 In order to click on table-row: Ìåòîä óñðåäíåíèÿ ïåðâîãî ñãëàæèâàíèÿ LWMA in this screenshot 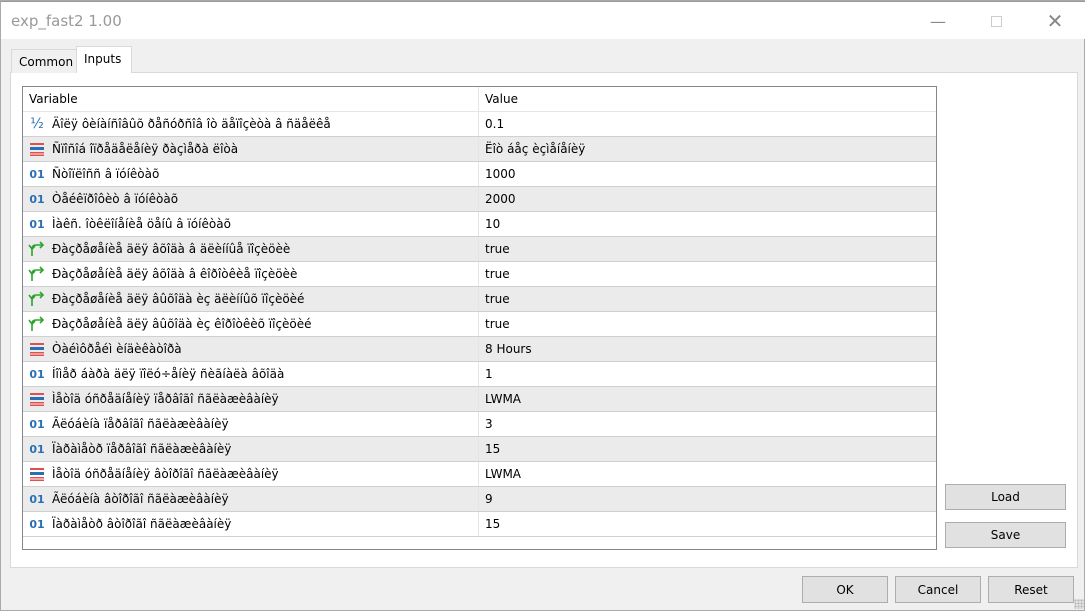, I will do `click(479, 399)`.